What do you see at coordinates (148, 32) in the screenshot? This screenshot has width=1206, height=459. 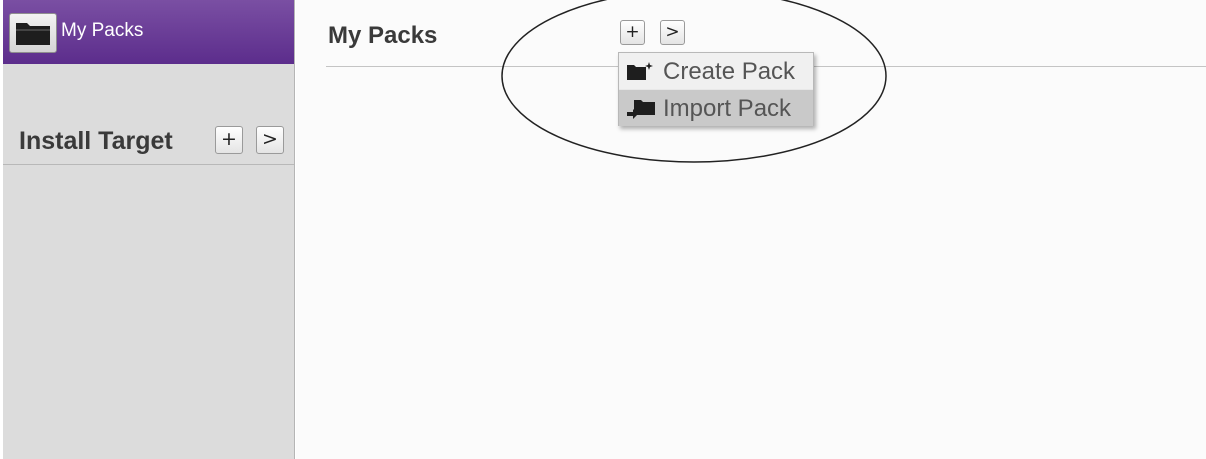 I see `sidebar-item-my-packs: My Packs` at bounding box center [148, 32].